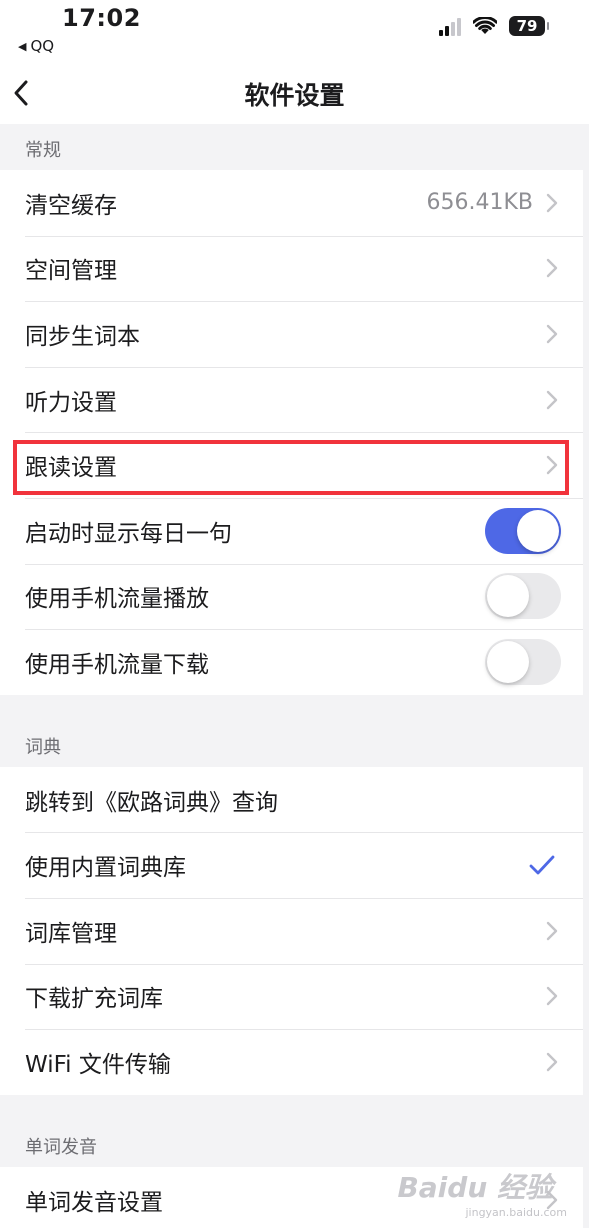  What do you see at coordinates (291, 596) in the screenshot?
I see `row-mobile-data-play: 使用手机流量播放` at bounding box center [291, 596].